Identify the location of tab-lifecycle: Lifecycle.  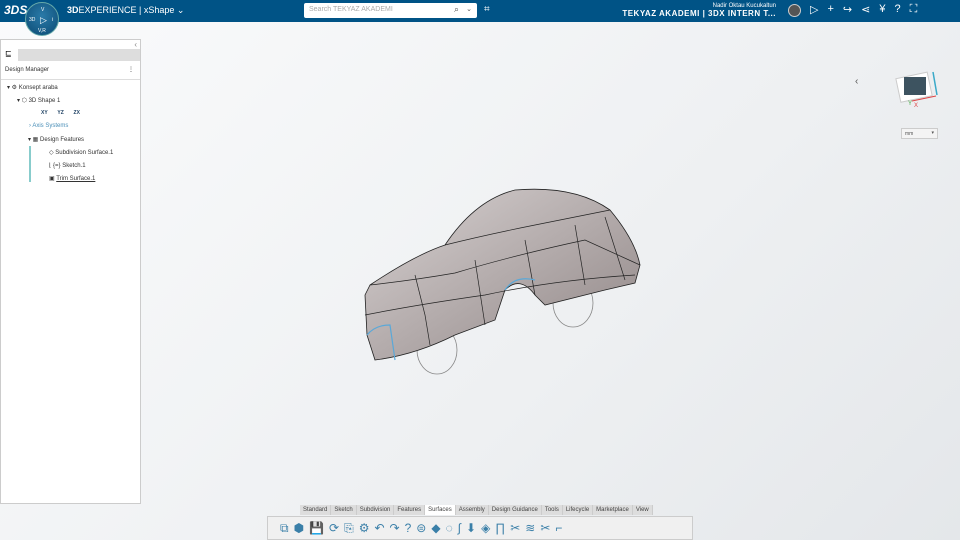
(578, 510).